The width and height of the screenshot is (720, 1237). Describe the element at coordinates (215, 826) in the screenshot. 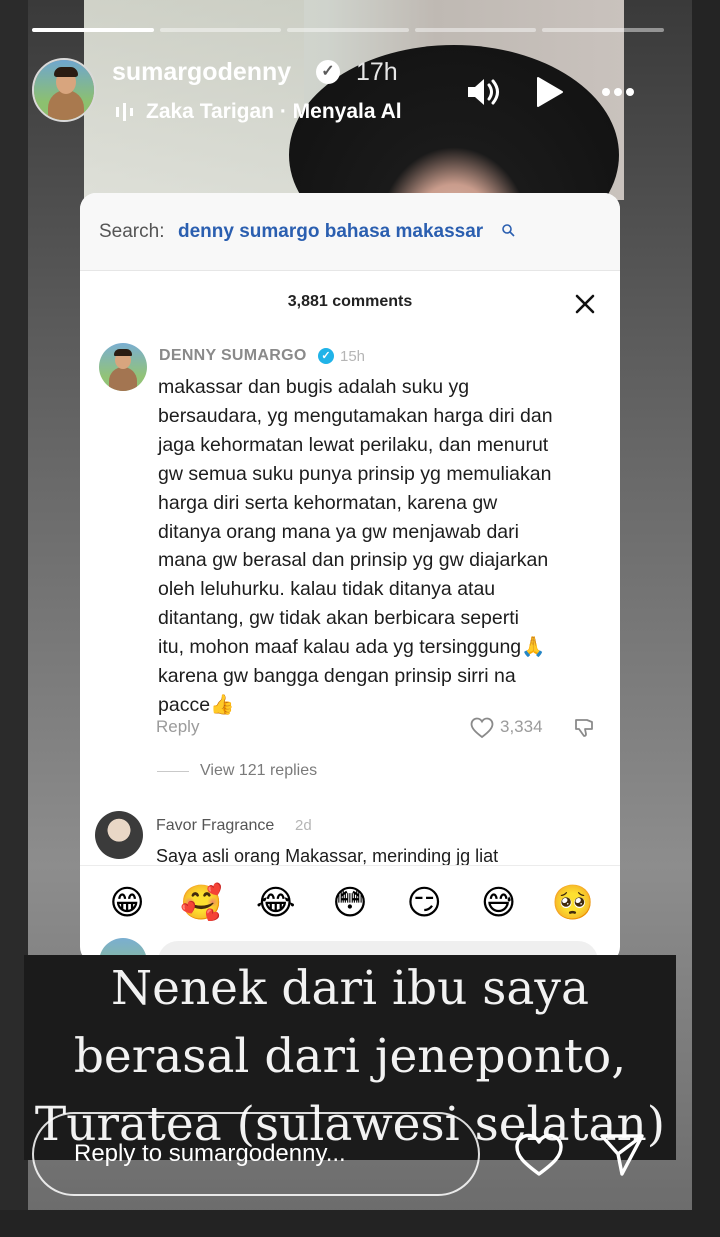

I see `comment-author: Favor Fragrance` at that location.